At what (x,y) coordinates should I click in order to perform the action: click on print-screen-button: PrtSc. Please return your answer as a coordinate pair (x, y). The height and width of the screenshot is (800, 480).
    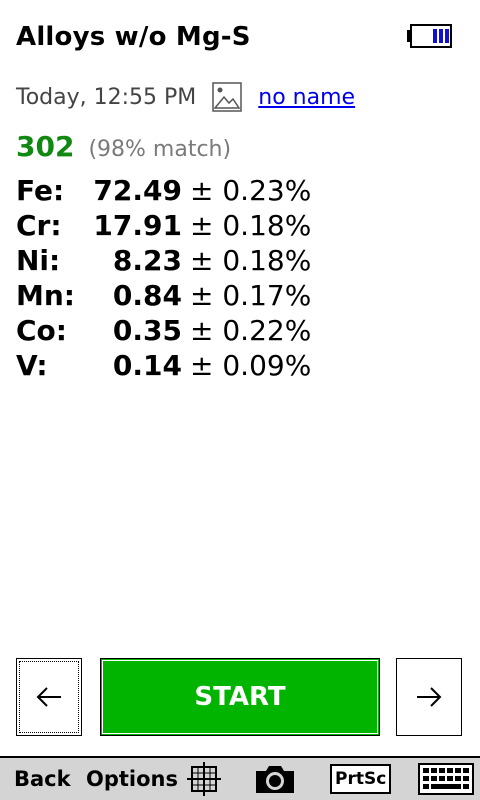
    Looking at the image, I should click on (361, 779).